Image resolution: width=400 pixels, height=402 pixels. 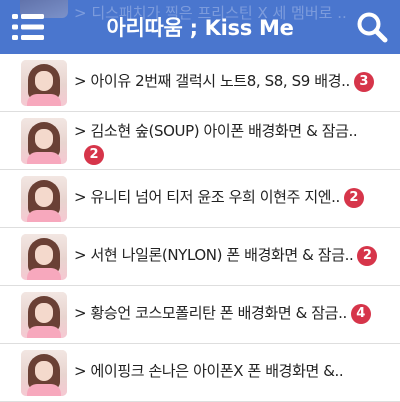 I want to click on post-title: > 황승언 코스모폴리탄 폰 배경화면 & 잠금.., so click(x=210, y=313).